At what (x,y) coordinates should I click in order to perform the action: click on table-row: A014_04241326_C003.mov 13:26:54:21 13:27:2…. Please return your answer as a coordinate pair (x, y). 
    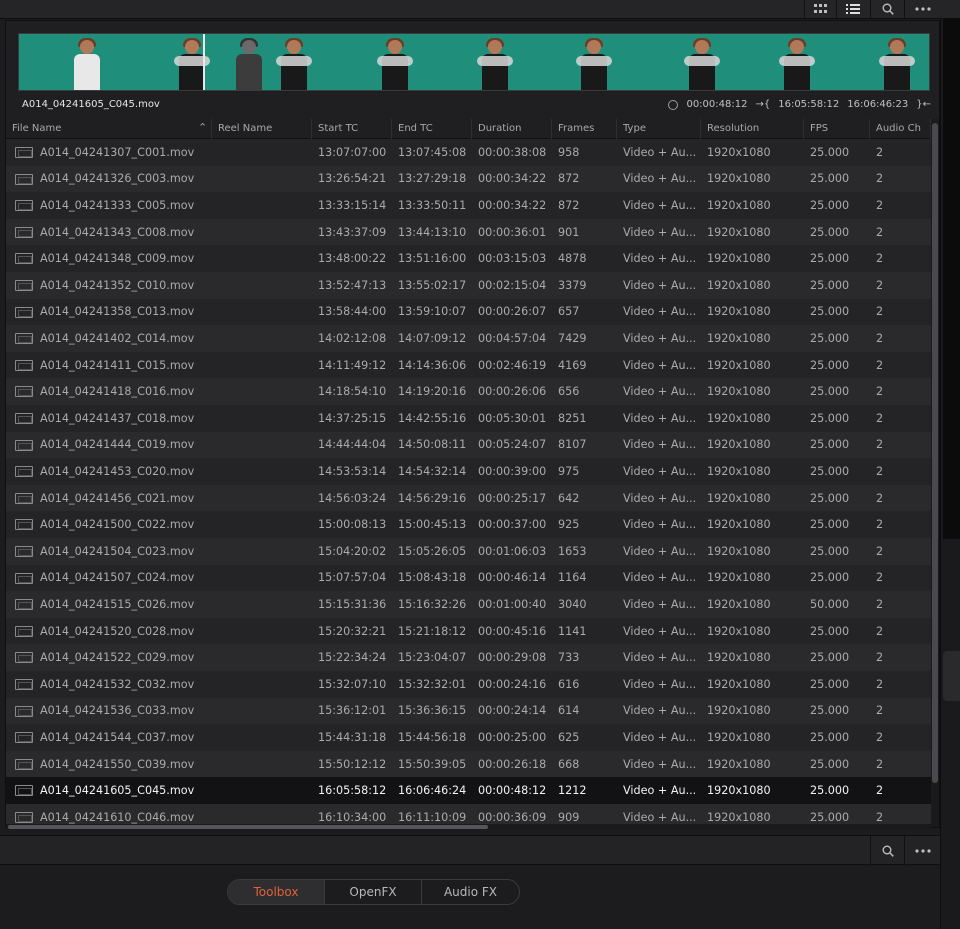
    Looking at the image, I should click on (468, 179).